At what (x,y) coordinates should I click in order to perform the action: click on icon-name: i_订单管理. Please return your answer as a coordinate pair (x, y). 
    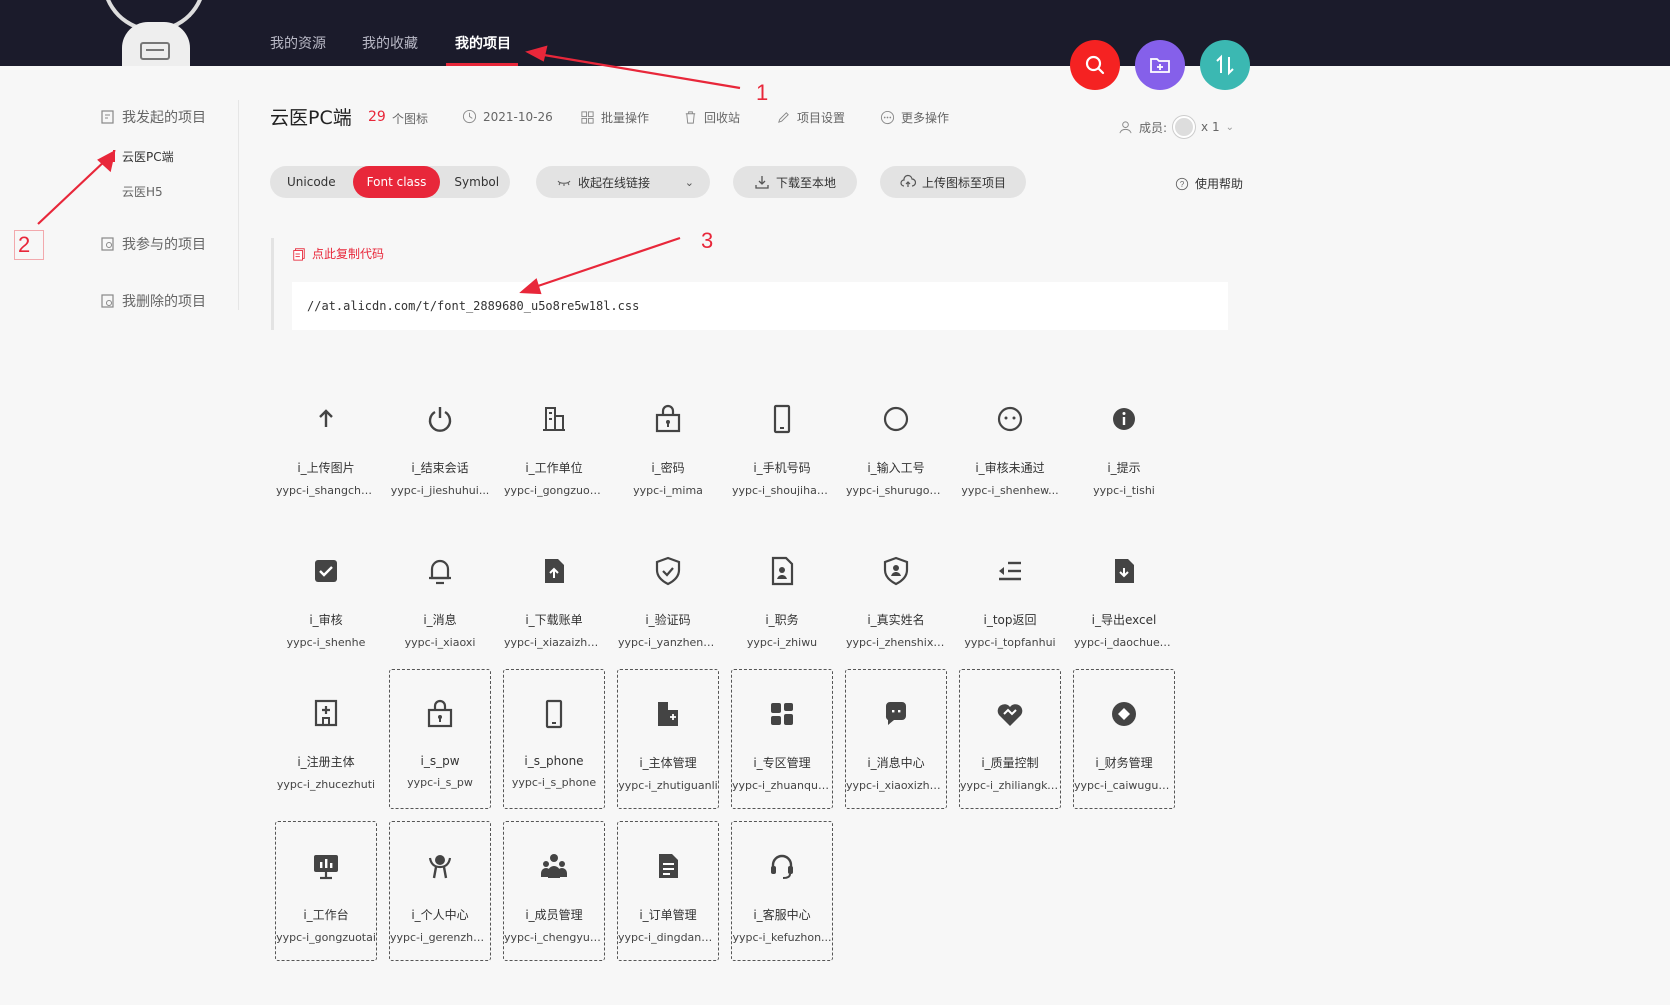
    Looking at the image, I should click on (668, 915).